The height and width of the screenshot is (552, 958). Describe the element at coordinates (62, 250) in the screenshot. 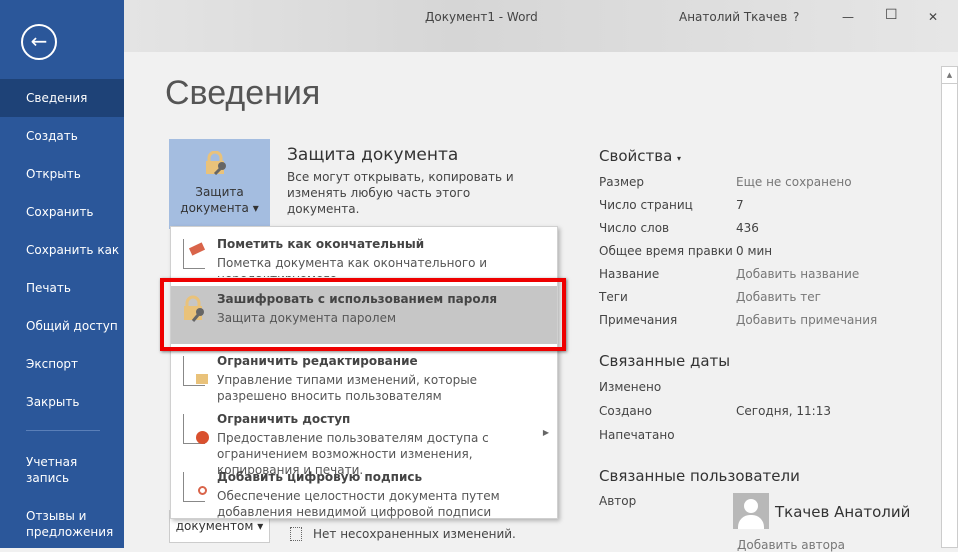

I see `sidebar-item-save-as: Сохранить как` at that location.